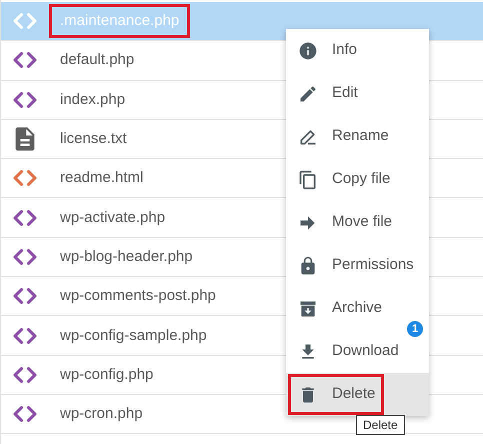  I want to click on info-icon, so click(308, 50).